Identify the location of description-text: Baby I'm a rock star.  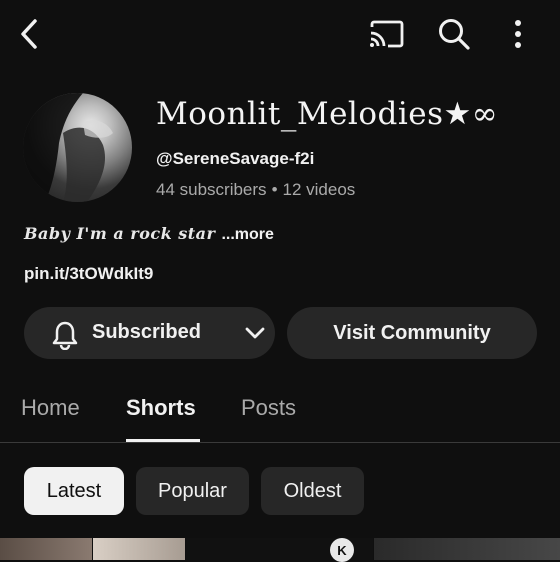
(120, 233).